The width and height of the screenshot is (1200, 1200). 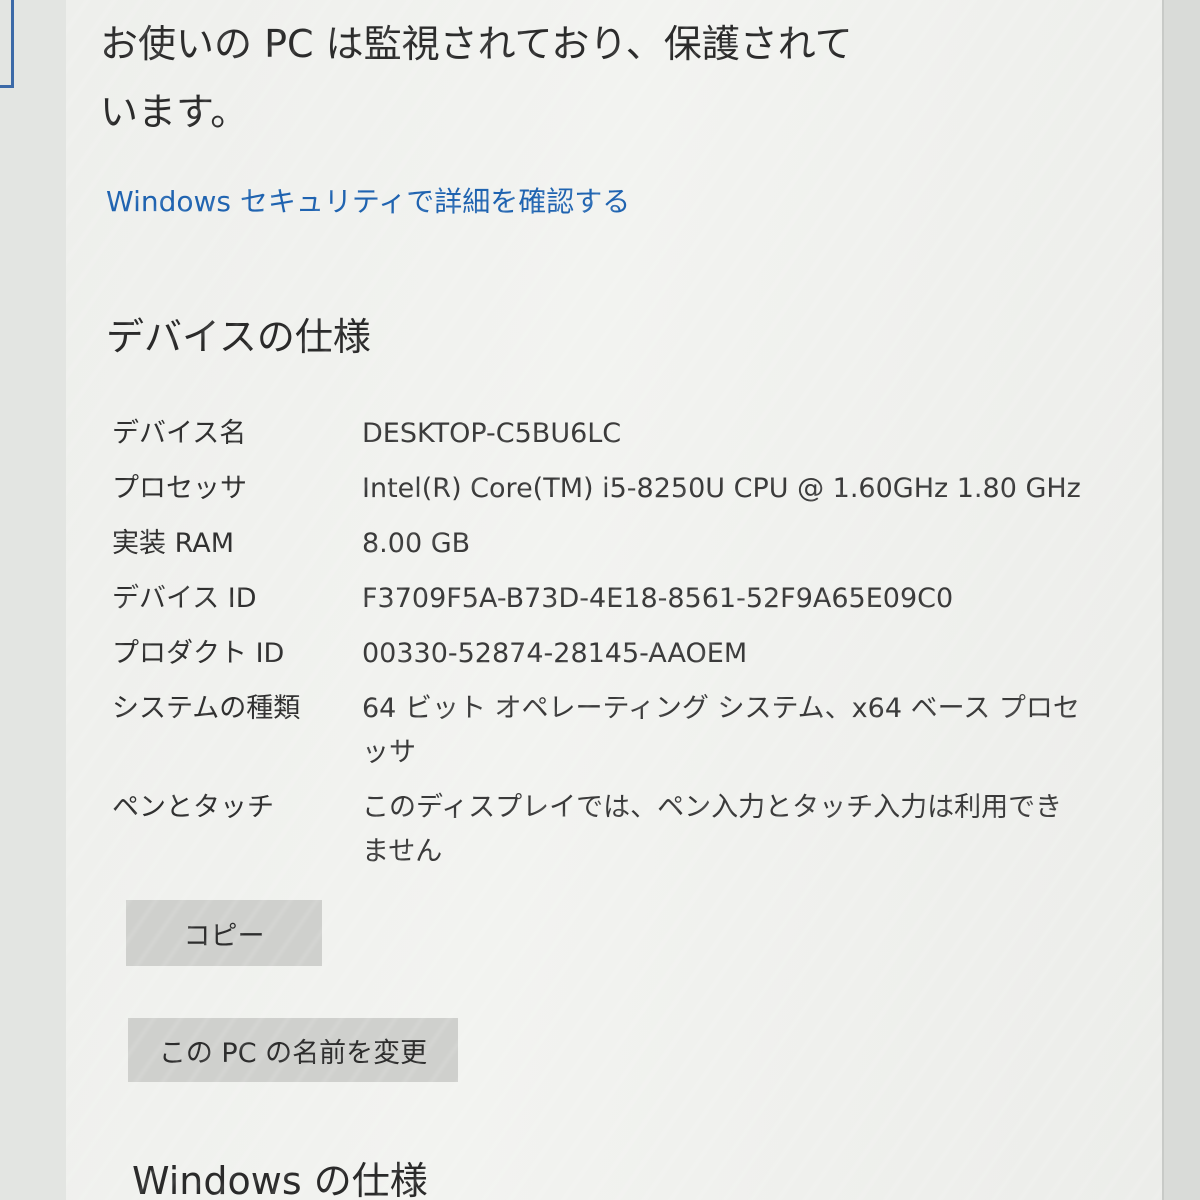 I want to click on spec-row-ram: 実装 RAM 8.00 GB, so click(x=632, y=544).